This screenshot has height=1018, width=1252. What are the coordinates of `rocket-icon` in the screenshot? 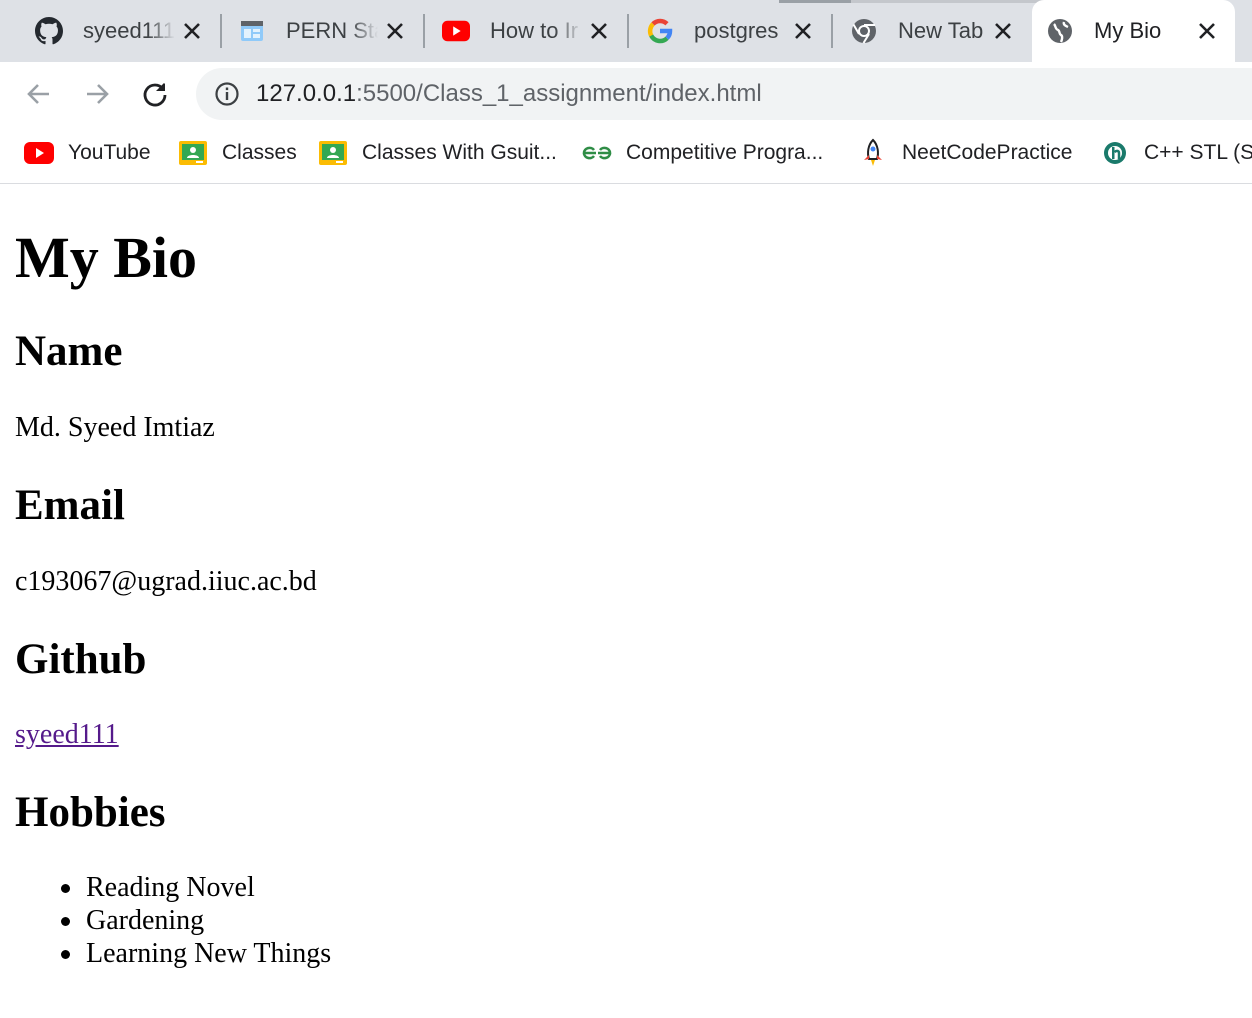 It's located at (873, 153).